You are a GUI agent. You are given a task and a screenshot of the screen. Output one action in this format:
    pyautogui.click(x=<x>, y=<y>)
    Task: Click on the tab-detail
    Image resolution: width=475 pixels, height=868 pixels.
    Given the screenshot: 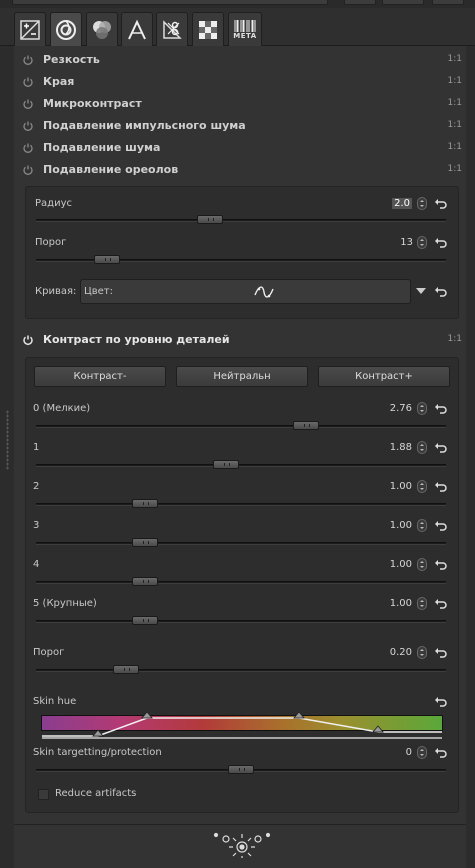 What is the action you would take?
    pyautogui.click(x=66, y=29)
    